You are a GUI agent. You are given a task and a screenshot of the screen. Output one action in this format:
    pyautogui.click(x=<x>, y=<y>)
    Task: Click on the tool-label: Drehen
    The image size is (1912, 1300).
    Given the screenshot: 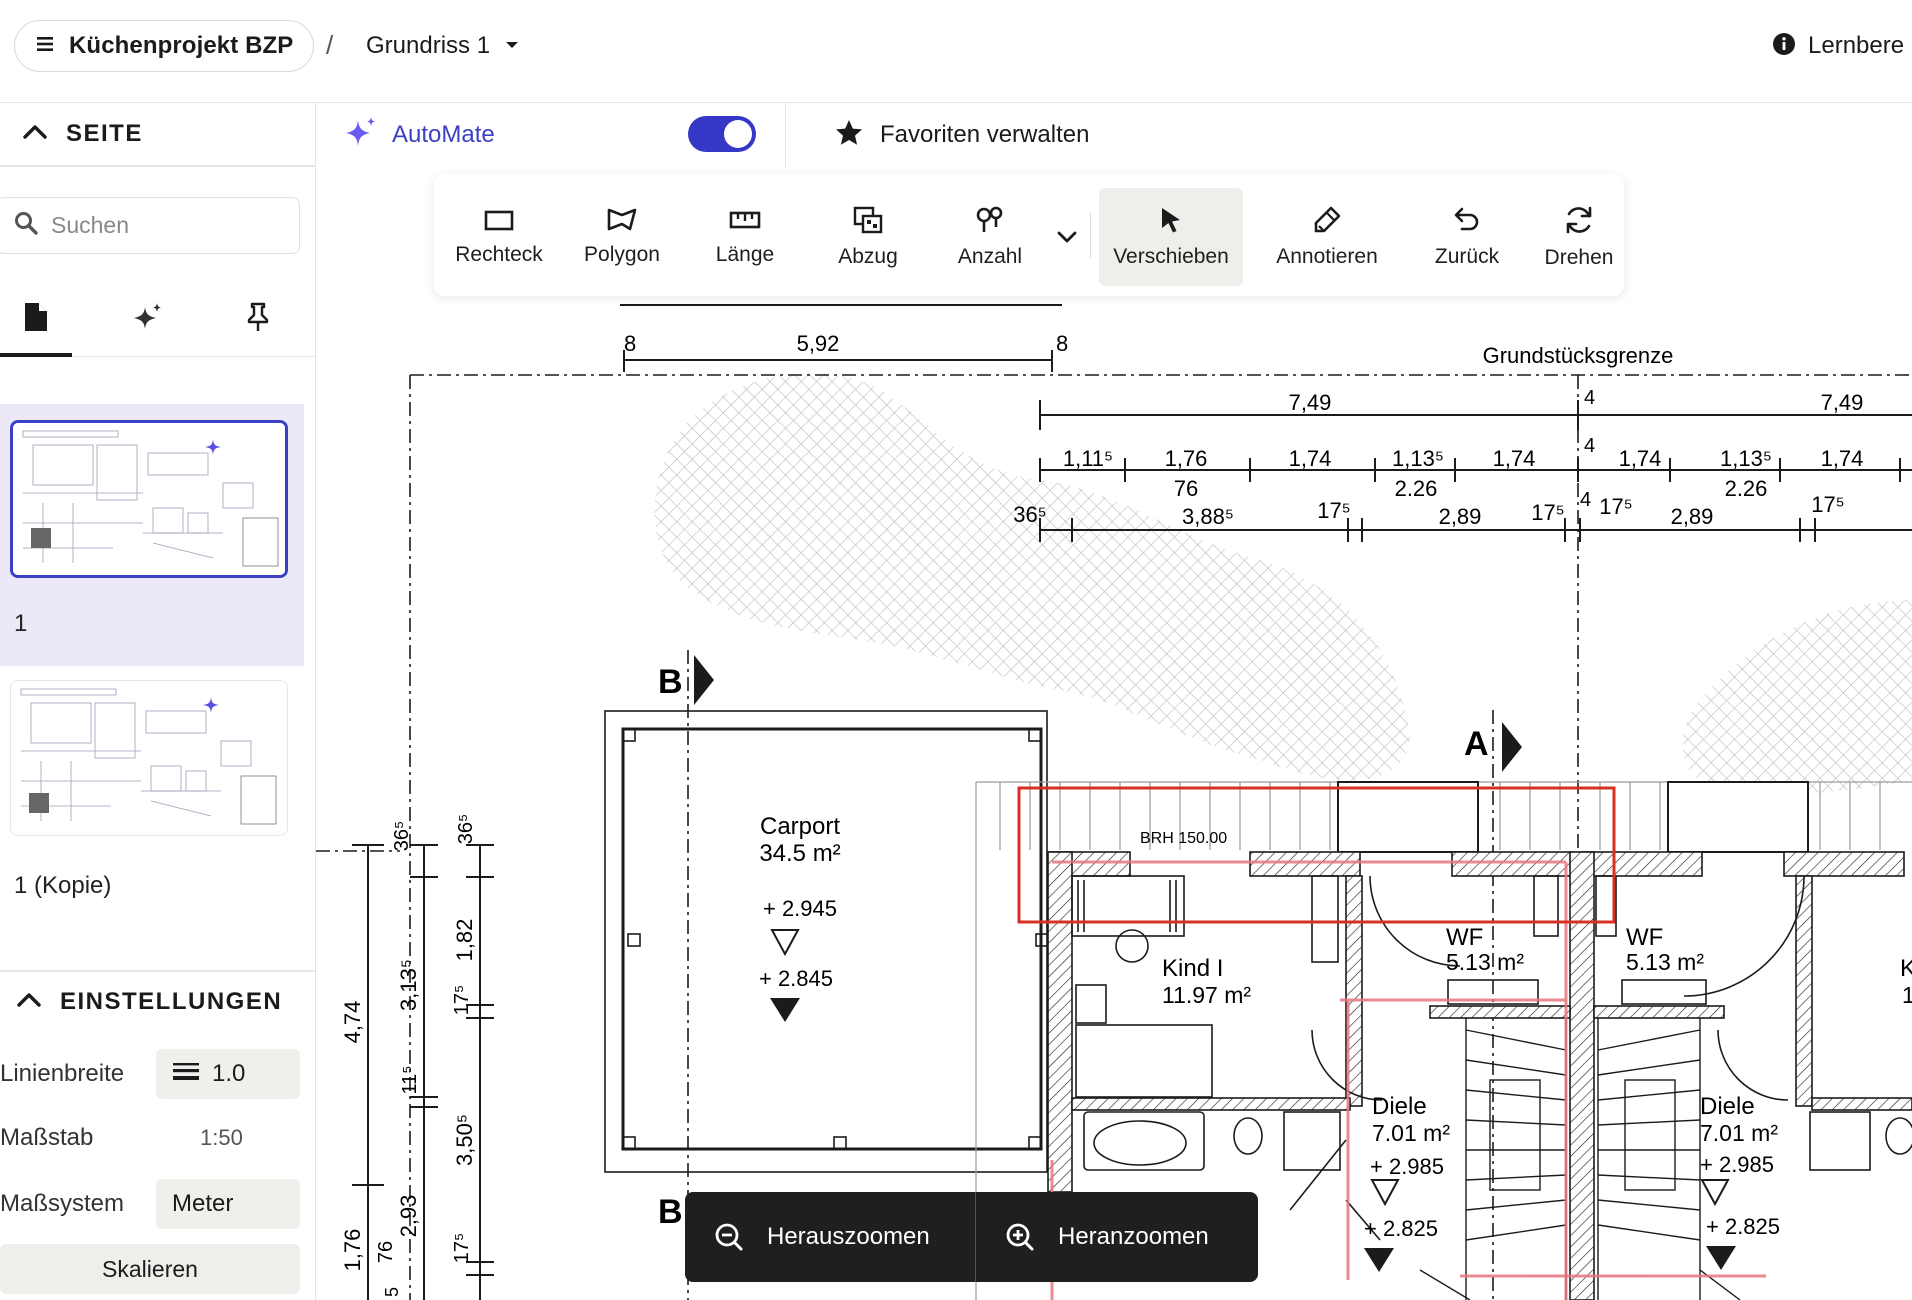 What is the action you would take?
    pyautogui.click(x=1579, y=257)
    